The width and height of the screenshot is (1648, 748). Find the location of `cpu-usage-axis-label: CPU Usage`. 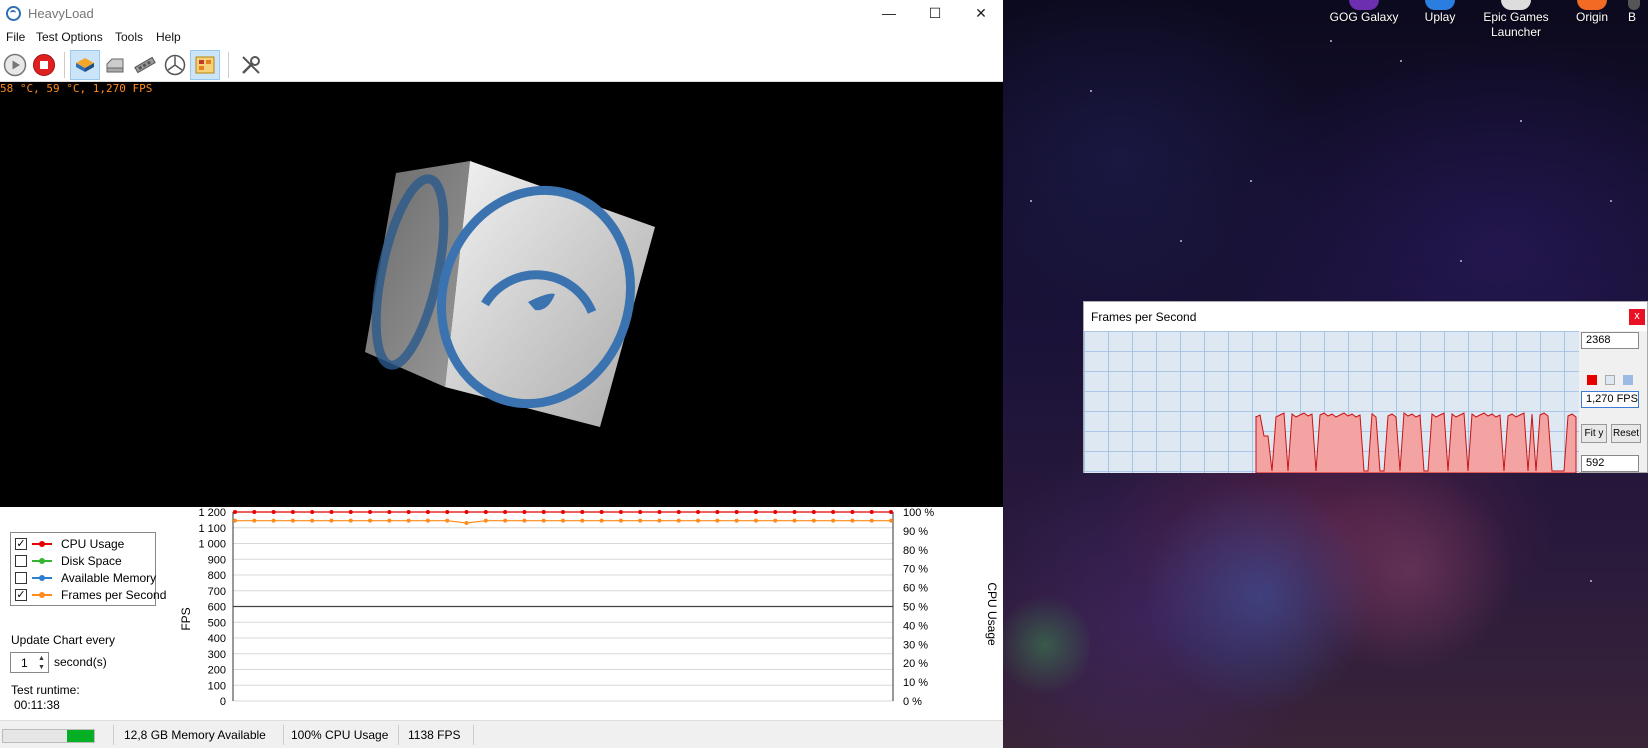

cpu-usage-axis-label: CPU Usage is located at coordinates (992, 614).